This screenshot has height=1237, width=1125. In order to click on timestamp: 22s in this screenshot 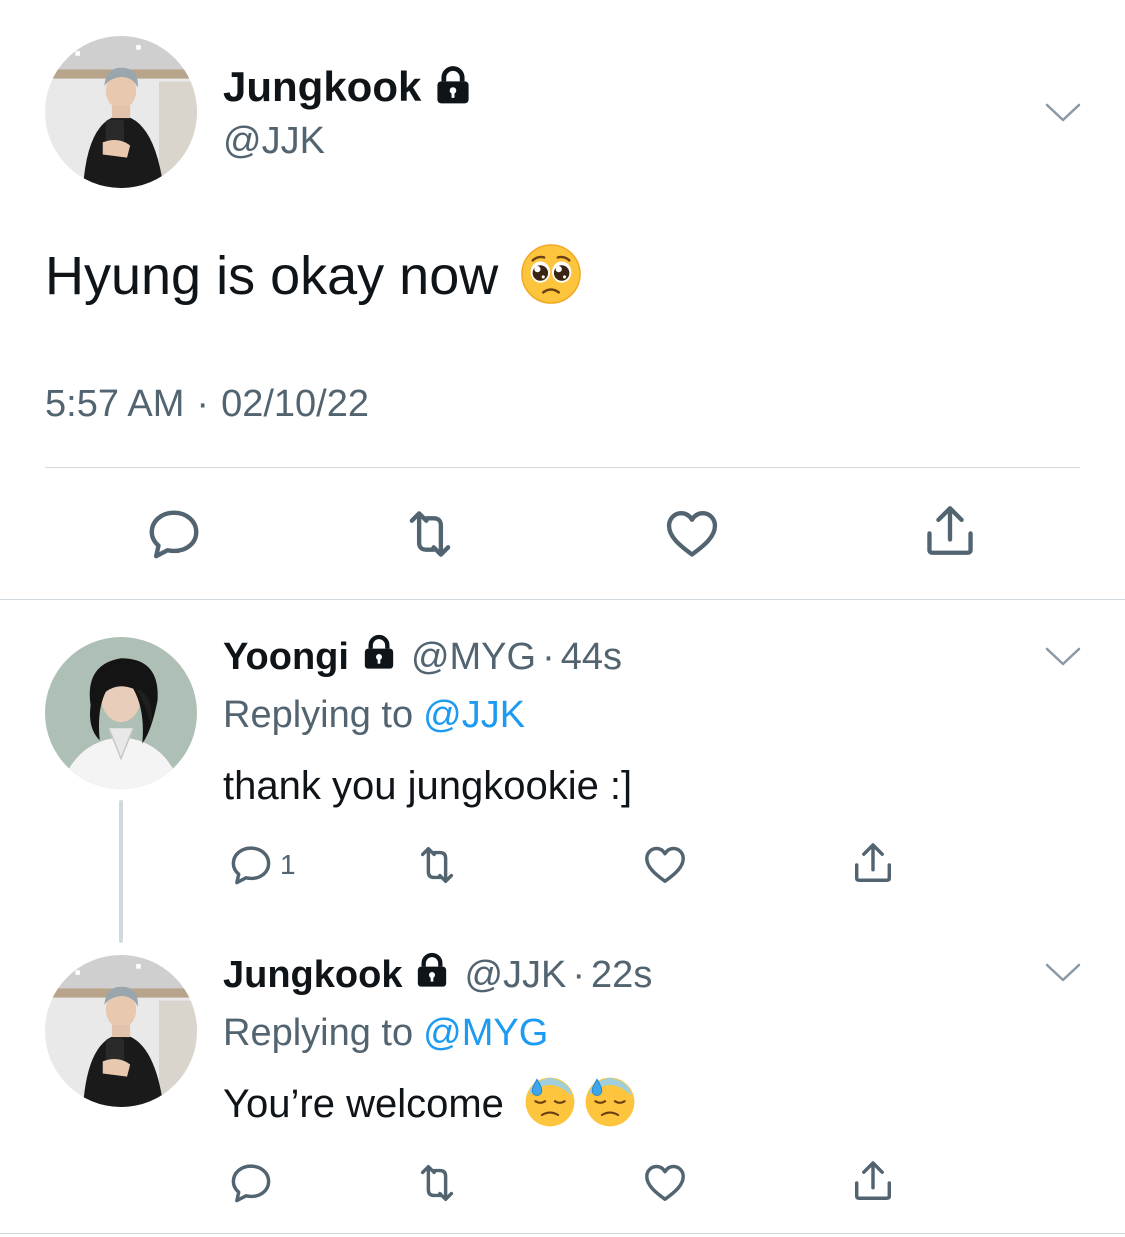, I will do `click(621, 975)`.